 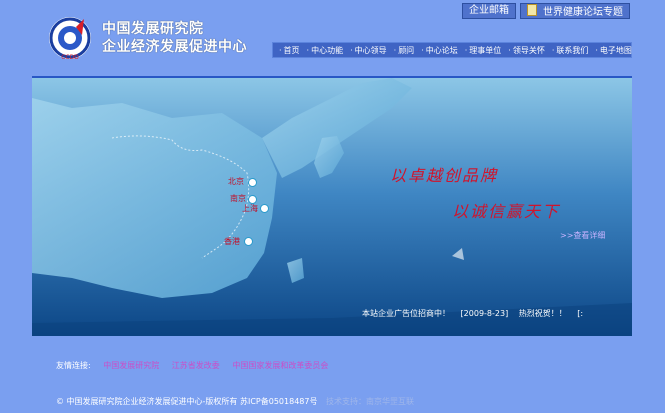 What do you see at coordinates (483, 50) in the screenshot?
I see `nav-item-council: 理事单位` at bounding box center [483, 50].